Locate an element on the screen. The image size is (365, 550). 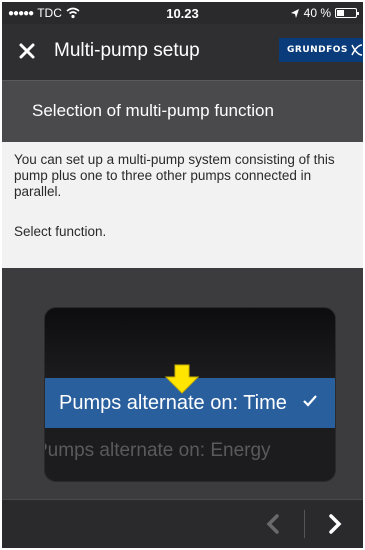
close-icon is located at coordinates (27, 51).